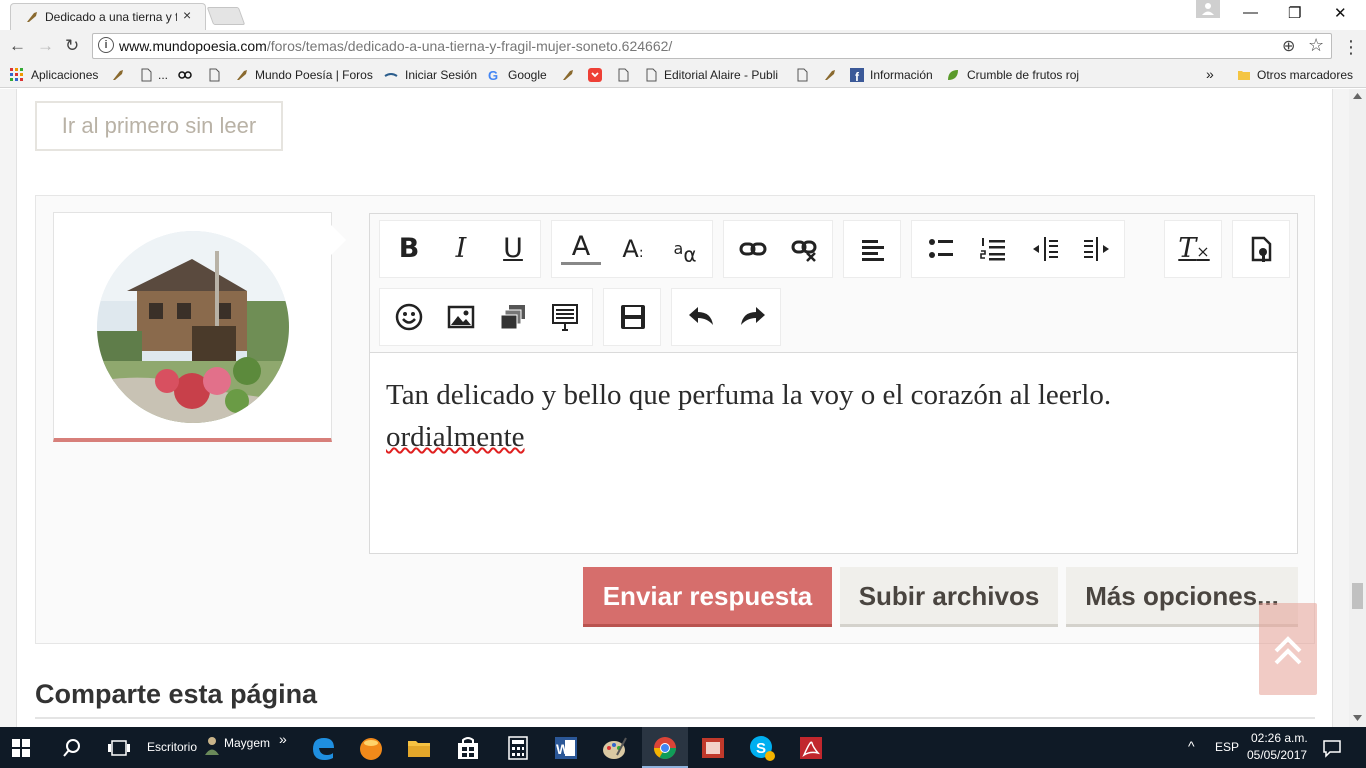 The height and width of the screenshot is (768, 1366). What do you see at coordinates (753, 249) in the screenshot?
I see `link-button` at bounding box center [753, 249].